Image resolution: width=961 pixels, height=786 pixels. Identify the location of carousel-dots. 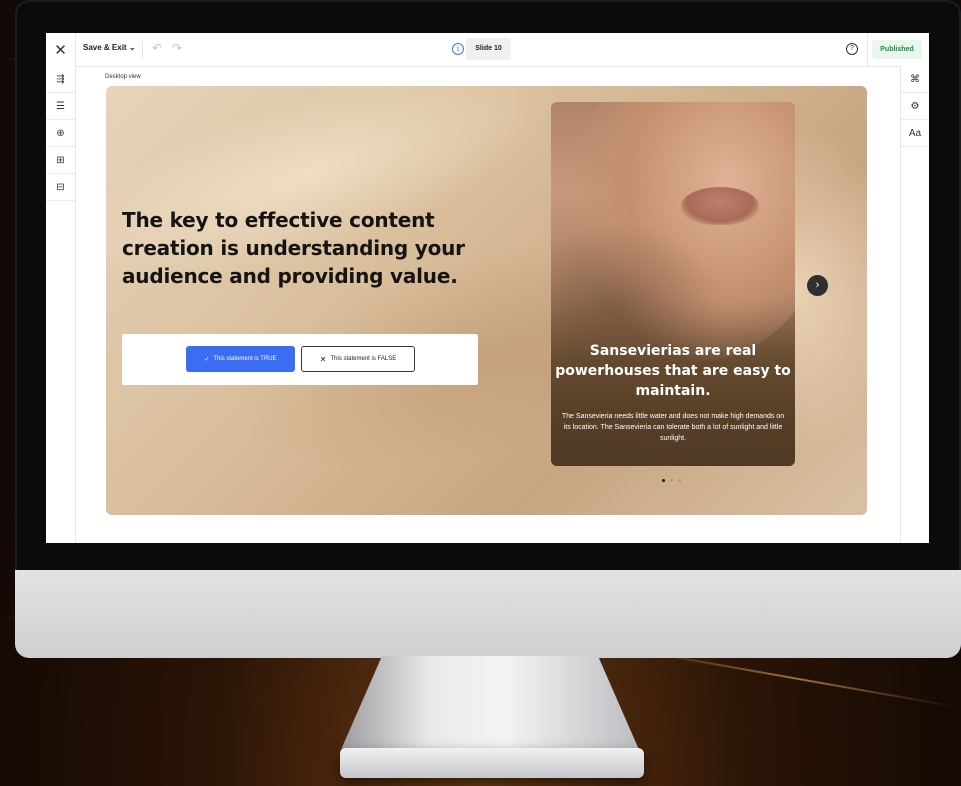
(671, 480).